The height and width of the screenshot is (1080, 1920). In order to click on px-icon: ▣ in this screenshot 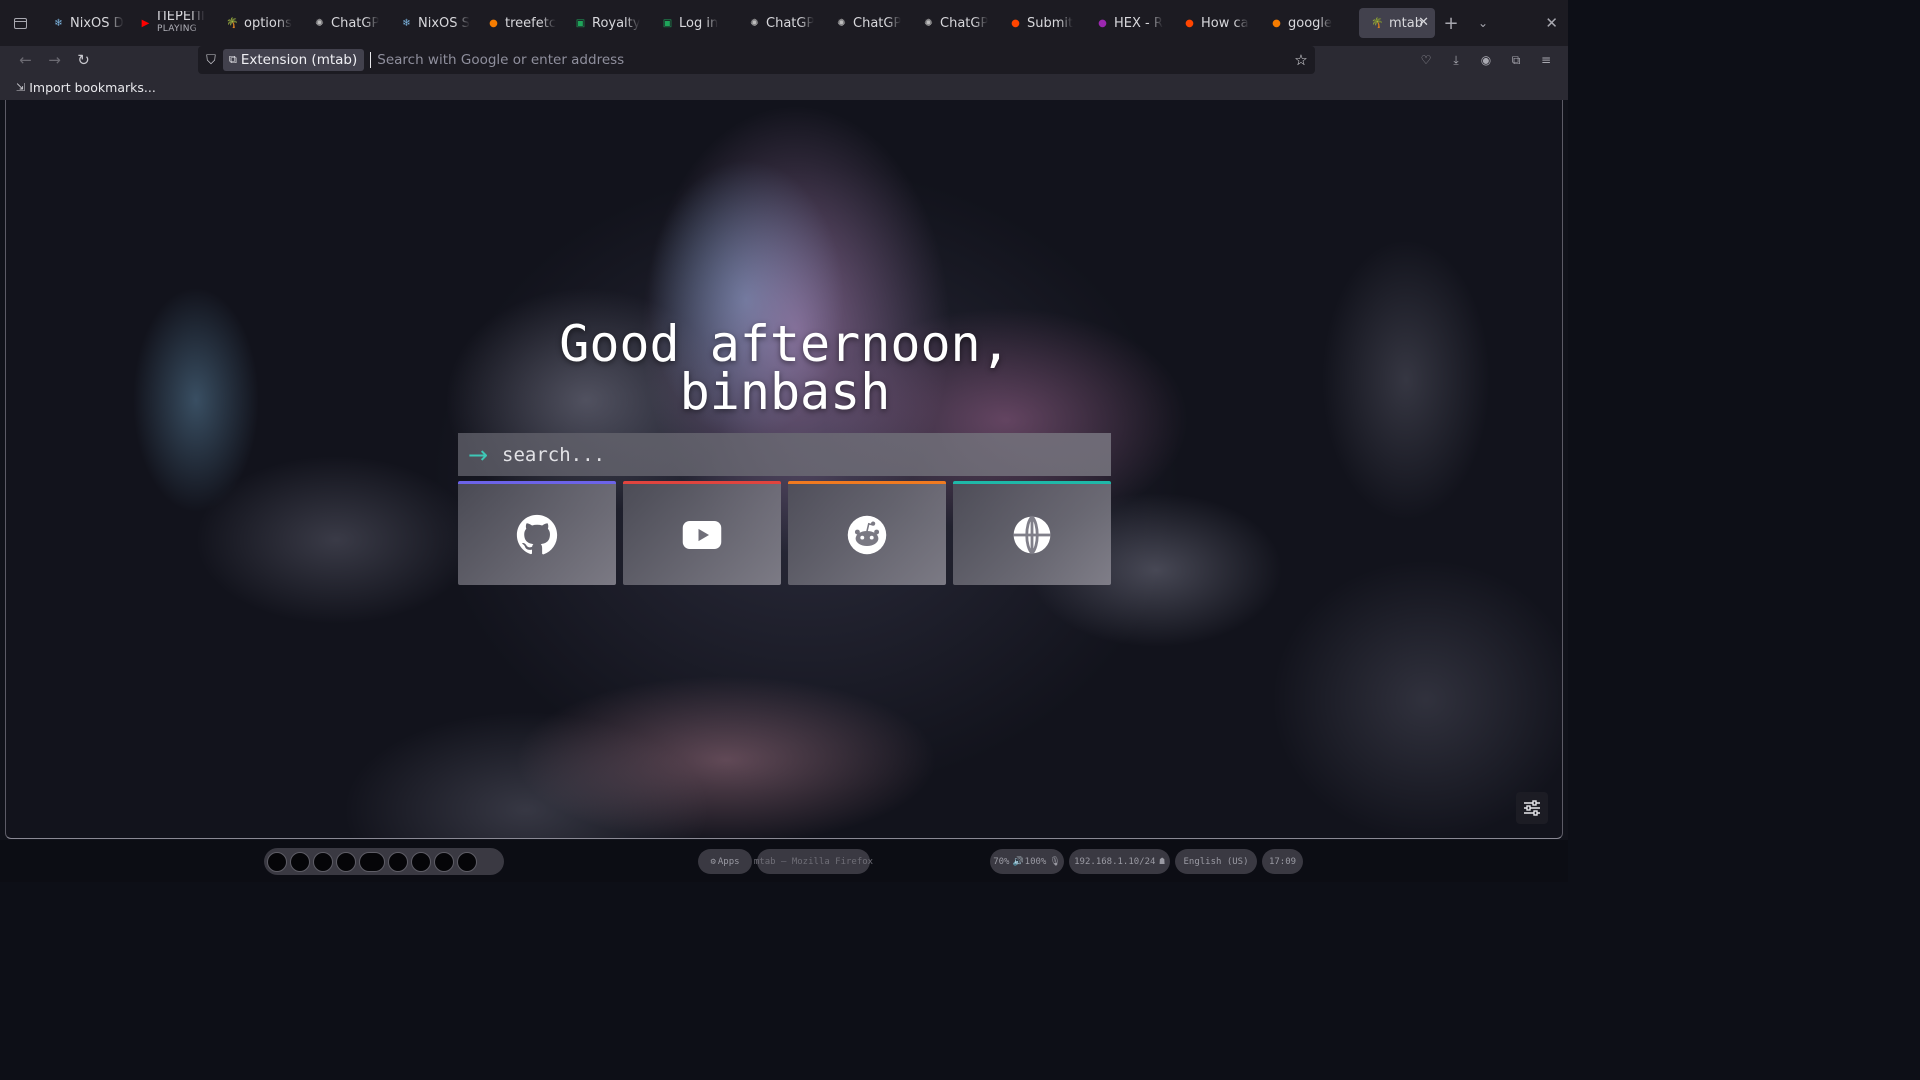, I will do `click(667, 23)`.